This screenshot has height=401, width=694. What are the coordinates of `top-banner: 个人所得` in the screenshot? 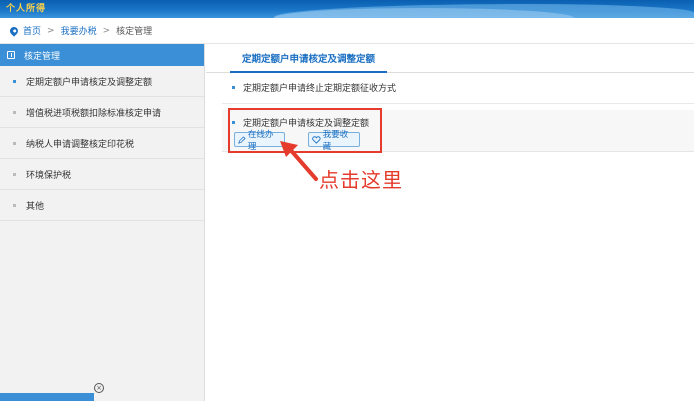 It's located at (347, 9).